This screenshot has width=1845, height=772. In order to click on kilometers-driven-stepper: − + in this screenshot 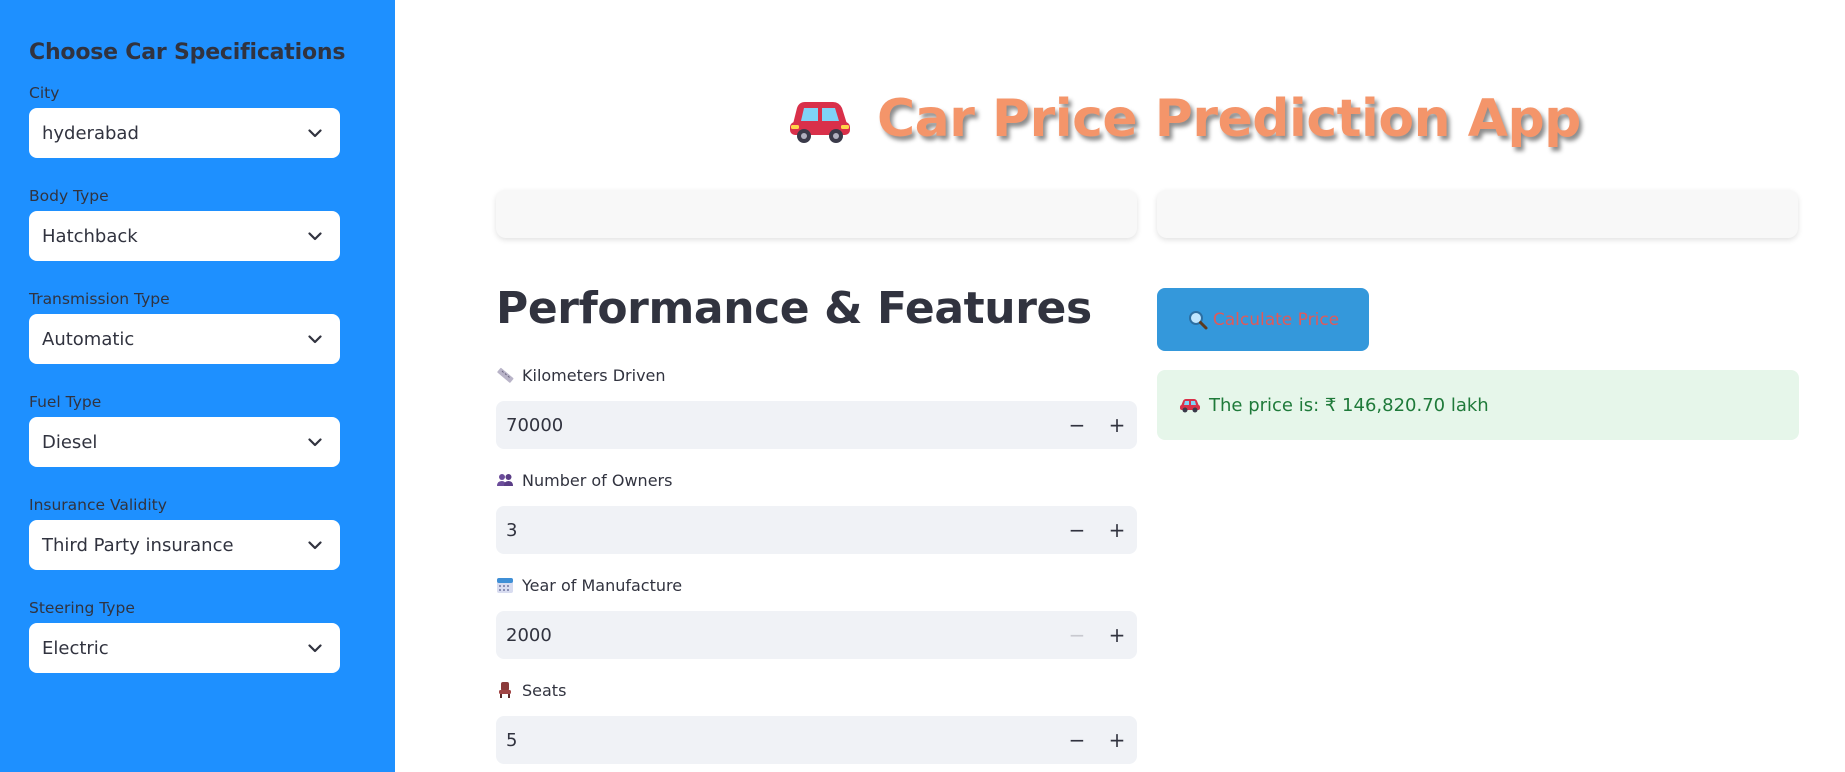, I will do `click(1097, 425)`.